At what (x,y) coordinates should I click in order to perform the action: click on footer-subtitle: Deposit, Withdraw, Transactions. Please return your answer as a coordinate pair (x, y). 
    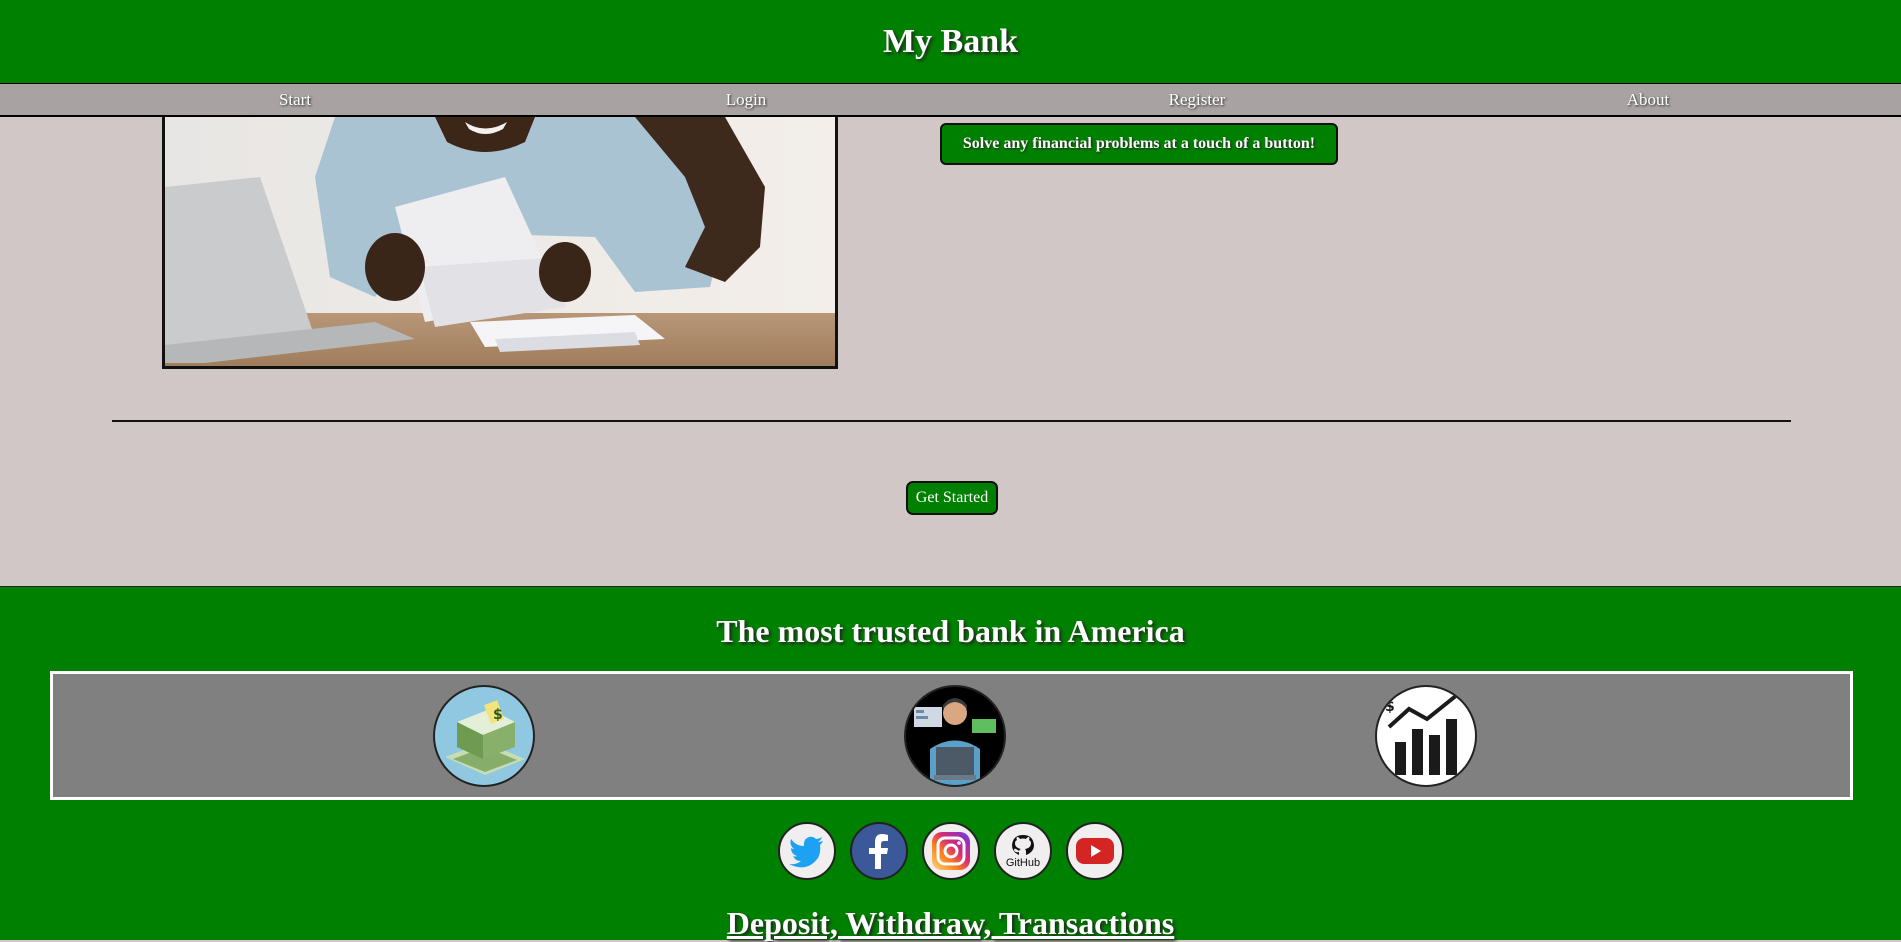
    Looking at the image, I should click on (950, 923).